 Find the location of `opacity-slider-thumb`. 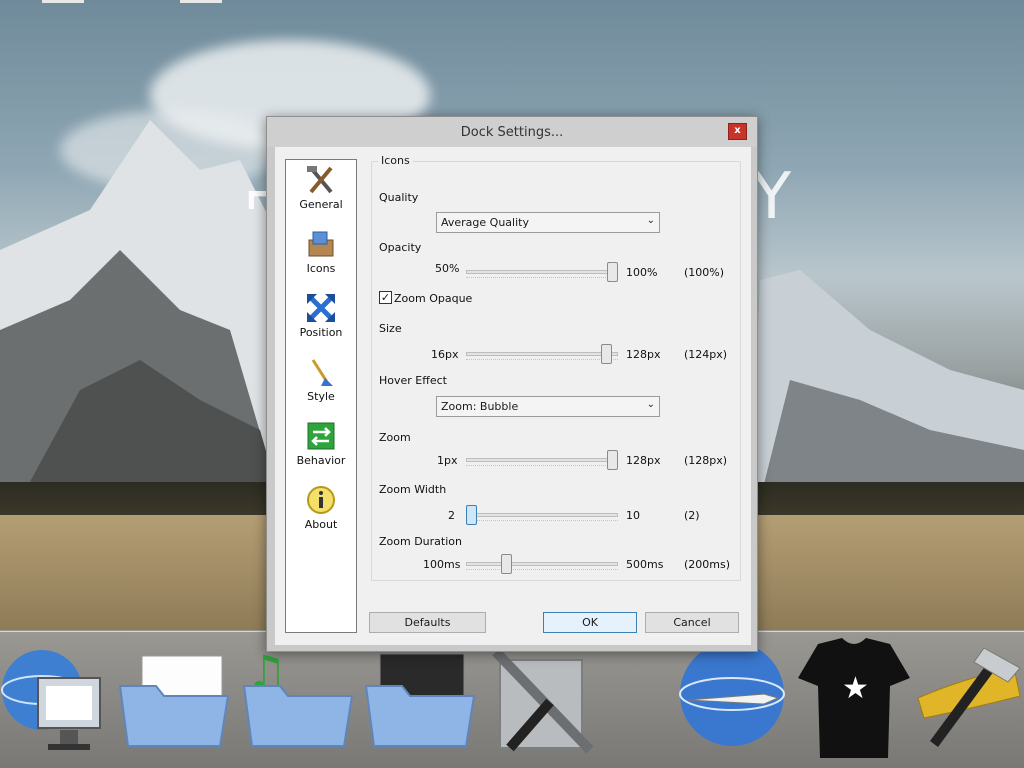

opacity-slider-thumb is located at coordinates (612, 272).